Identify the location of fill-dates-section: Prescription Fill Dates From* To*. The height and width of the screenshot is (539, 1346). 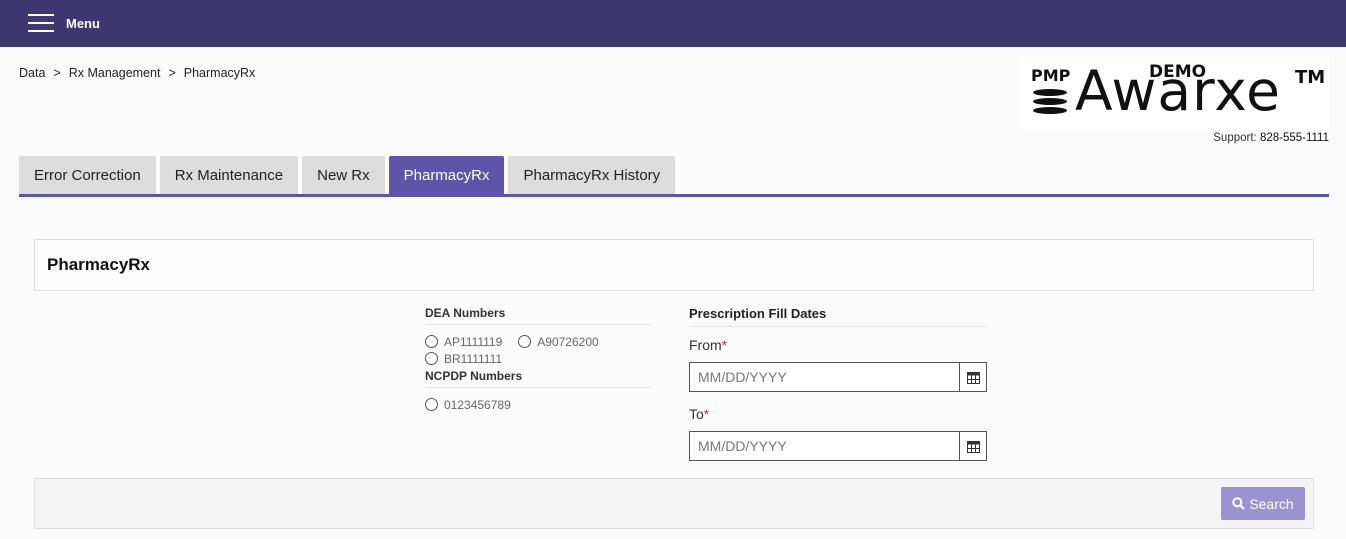
(838, 383).